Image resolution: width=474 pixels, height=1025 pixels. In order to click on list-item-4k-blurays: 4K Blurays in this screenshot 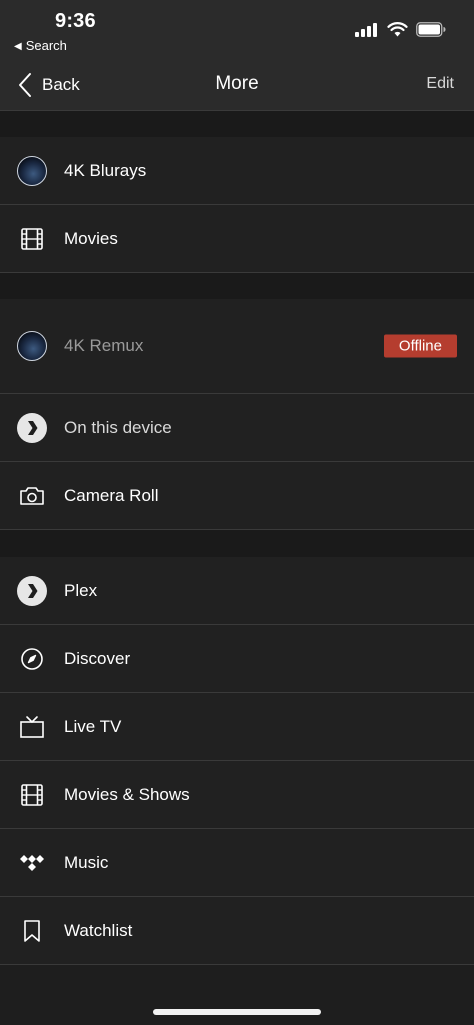, I will do `click(237, 171)`.